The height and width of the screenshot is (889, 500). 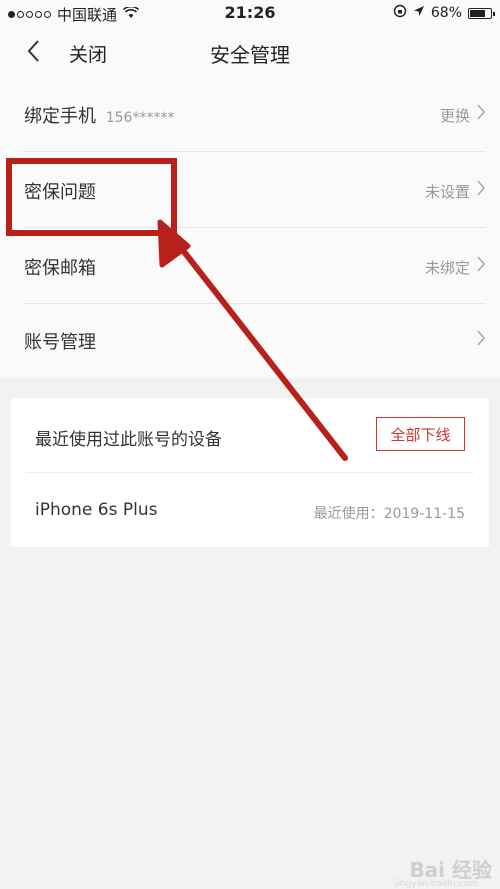 I want to click on account-management-label: 账号管理, so click(x=60, y=342).